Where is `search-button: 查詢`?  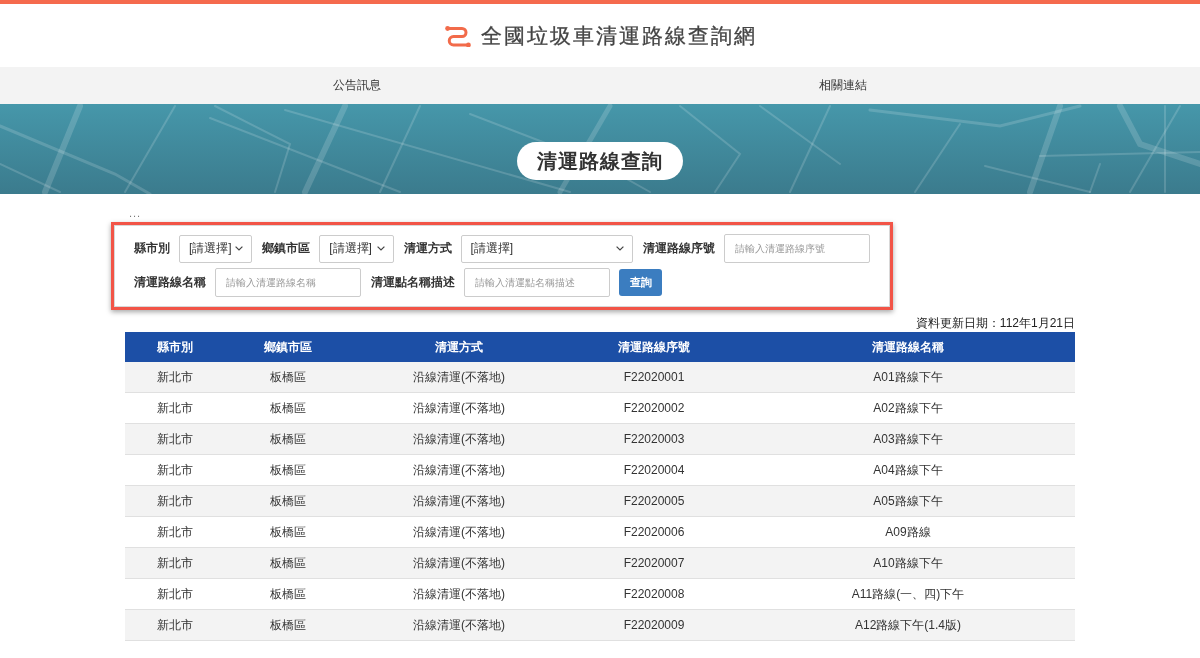 search-button: 查詢 is located at coordinates (640, 282).